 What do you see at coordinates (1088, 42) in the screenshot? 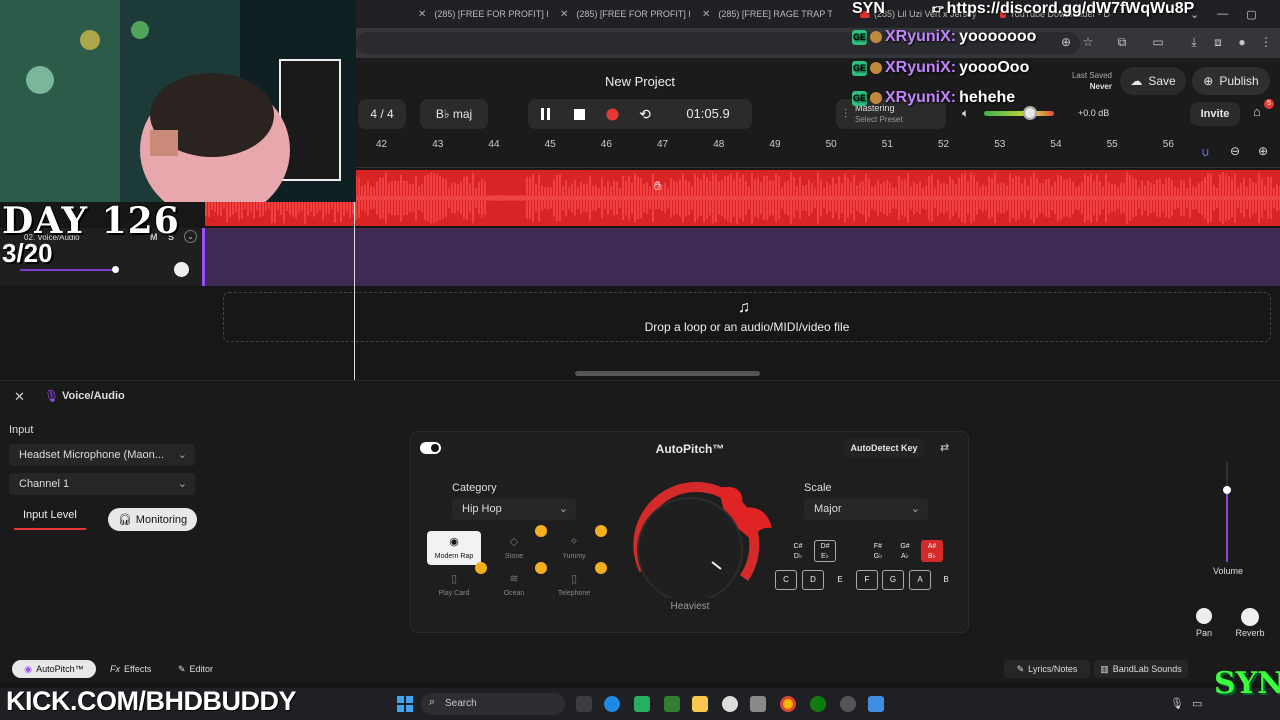
I see `bookmark-star-icon: ☆` at bounding box center [1088, 42].